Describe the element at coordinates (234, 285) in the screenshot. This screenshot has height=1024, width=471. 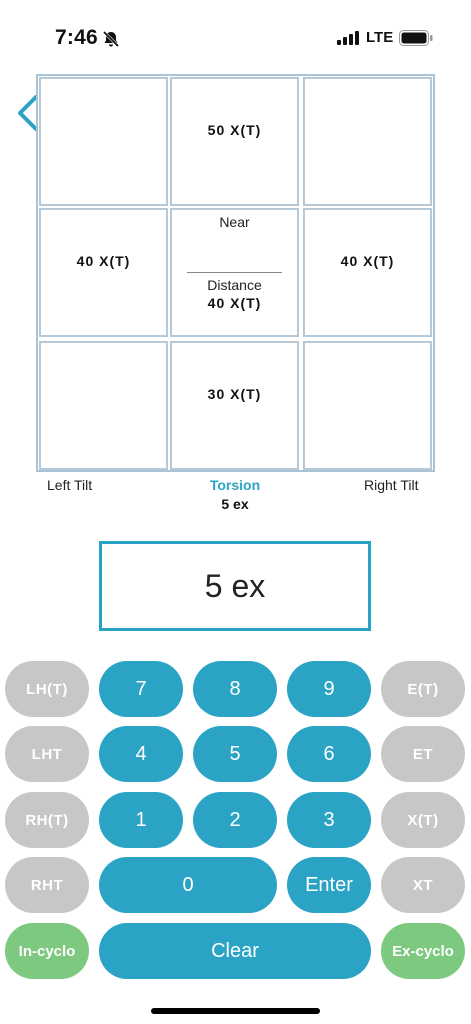
I see `distance-label: Distance` at that location.